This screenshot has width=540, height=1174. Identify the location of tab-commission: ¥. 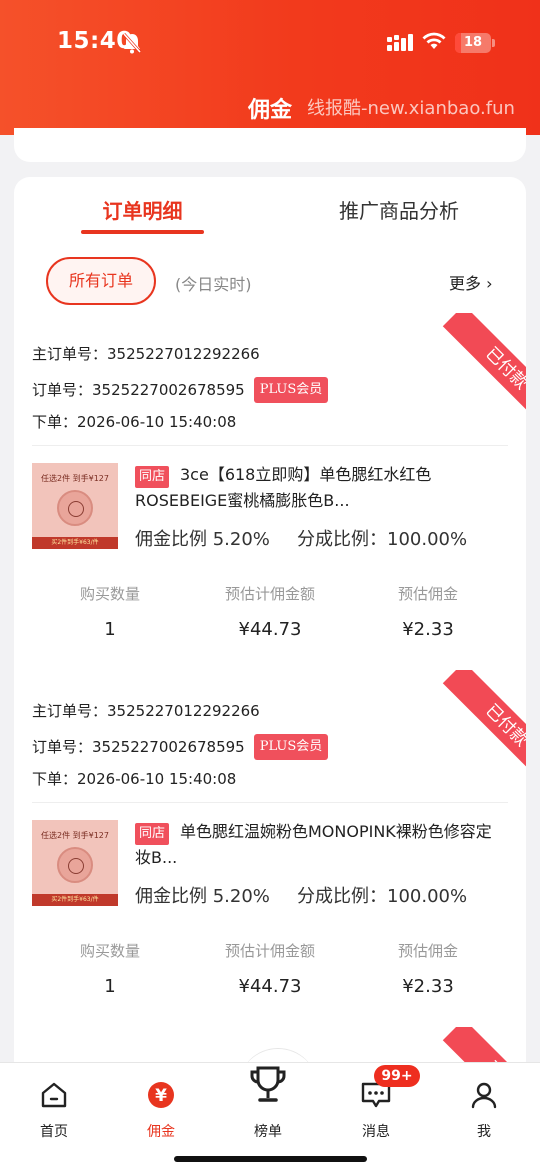
(161, 1097).